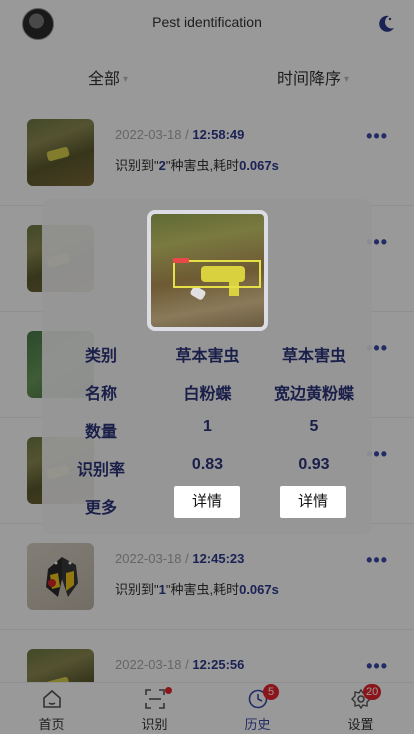 This screenshot has height=734, width=414. I want to click on row-value: 1, so click(207, 426).